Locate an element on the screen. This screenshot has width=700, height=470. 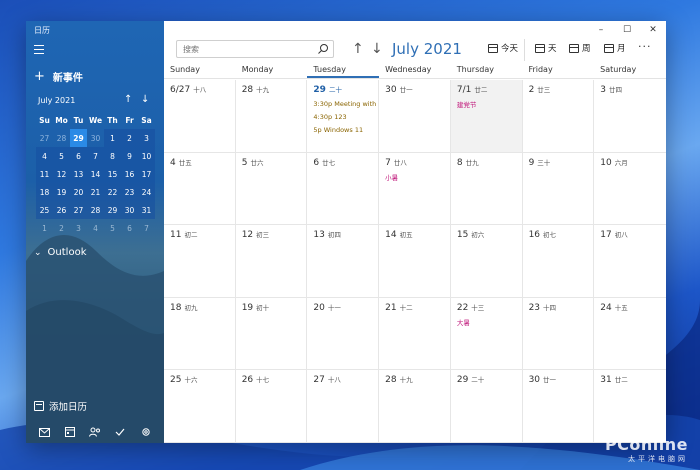
week-view-button: 周 is located at coordinates (580, 48).